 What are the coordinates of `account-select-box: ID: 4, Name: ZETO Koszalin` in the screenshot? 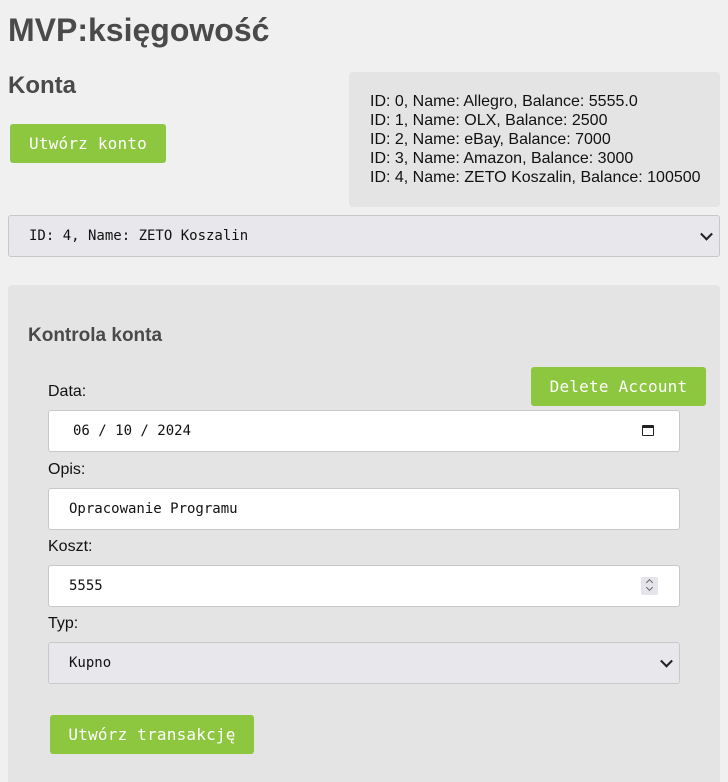 It's located at (364, 236).